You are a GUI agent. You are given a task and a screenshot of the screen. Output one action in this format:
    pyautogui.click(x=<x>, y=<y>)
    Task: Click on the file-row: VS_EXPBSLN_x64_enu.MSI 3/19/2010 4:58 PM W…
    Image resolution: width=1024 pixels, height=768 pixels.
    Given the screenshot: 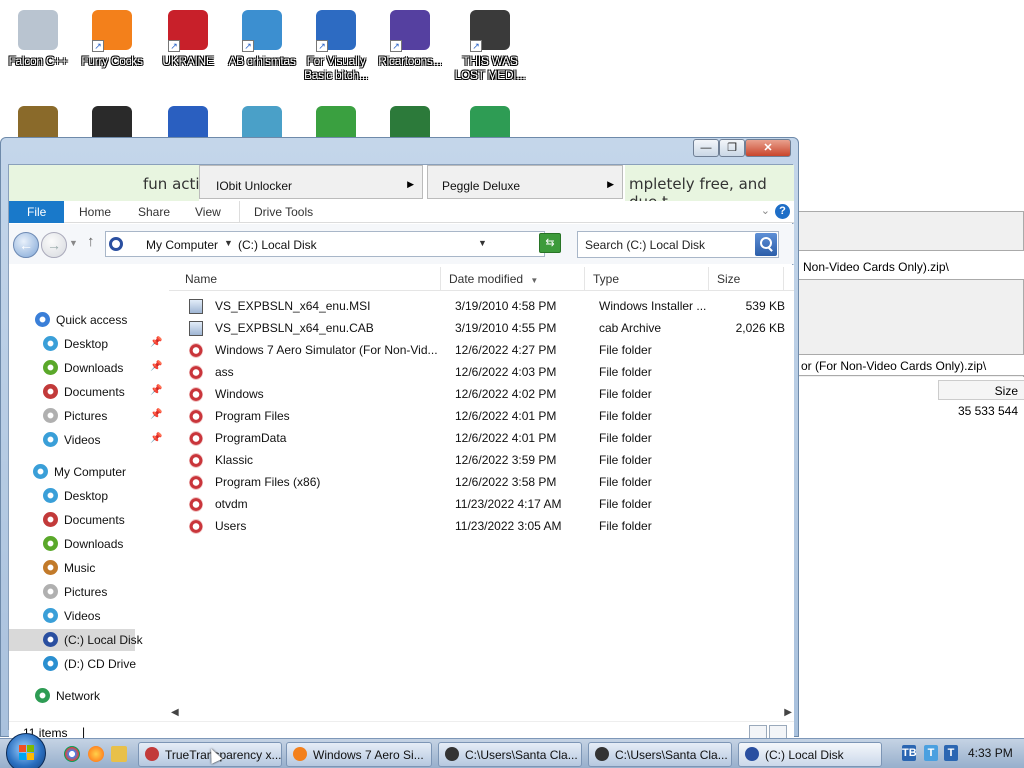 What is the action you would take?
    pyautogui.click(x=477, y=306)
    